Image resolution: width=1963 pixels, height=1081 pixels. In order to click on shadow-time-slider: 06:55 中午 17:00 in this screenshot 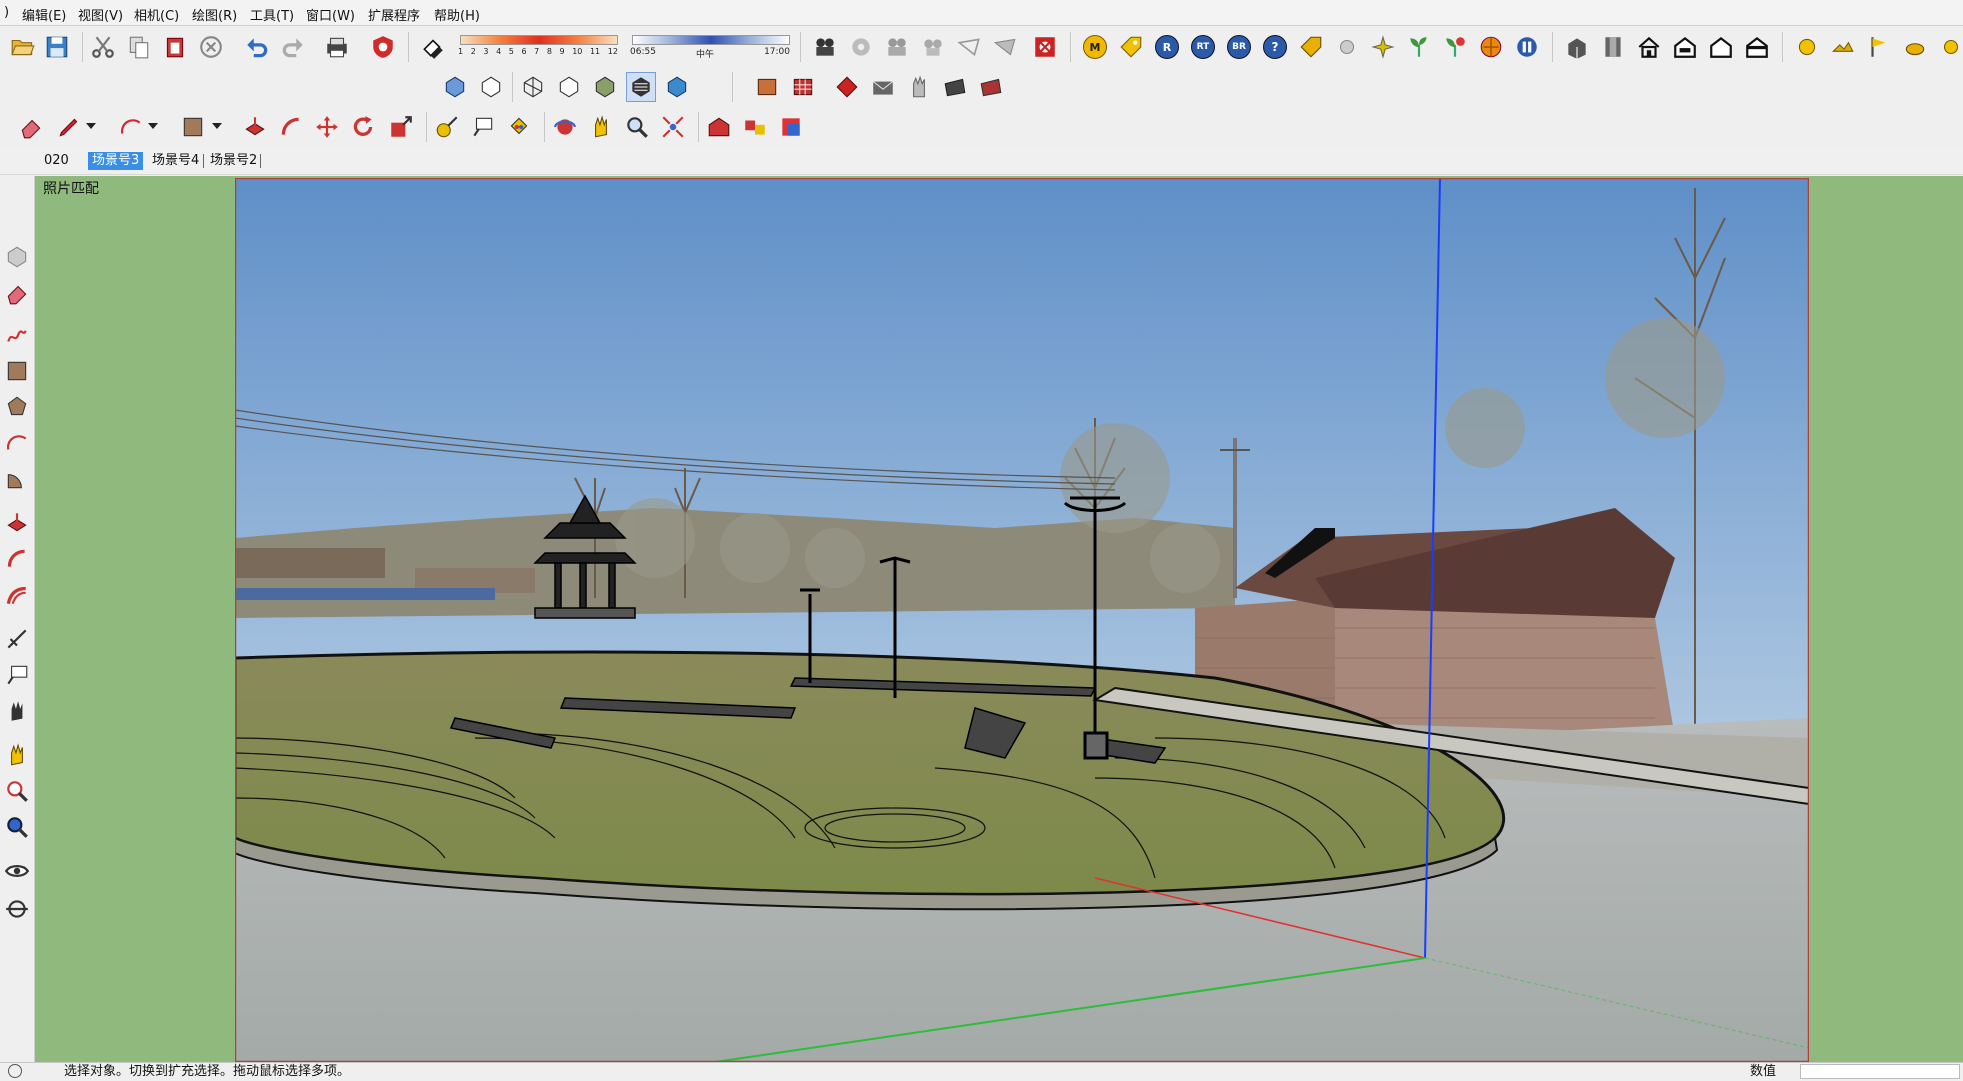, I will do `click(710, 48)`.